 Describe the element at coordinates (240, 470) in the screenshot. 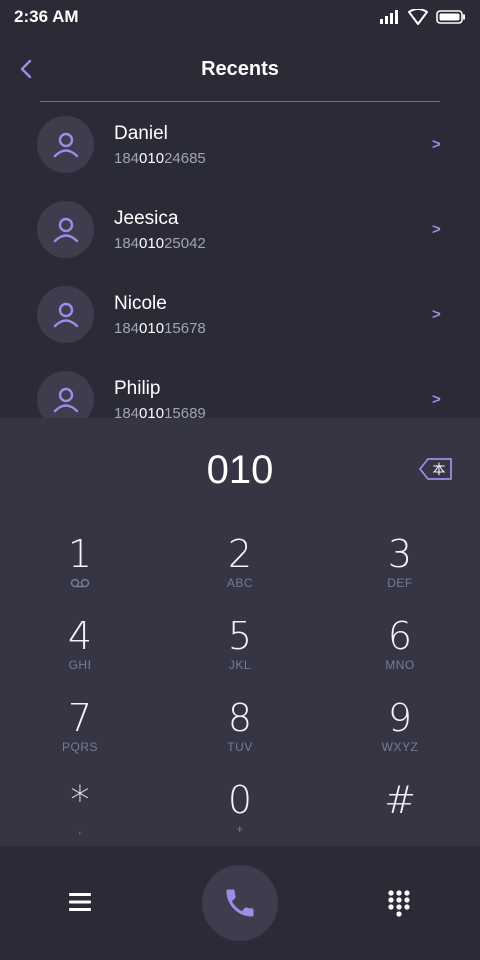

I see `dialed-number: 010` at that location.